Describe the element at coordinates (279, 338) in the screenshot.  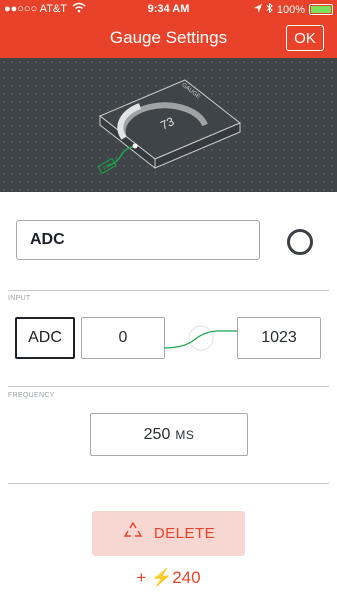
I see `max-value-field: 1023` at that location.